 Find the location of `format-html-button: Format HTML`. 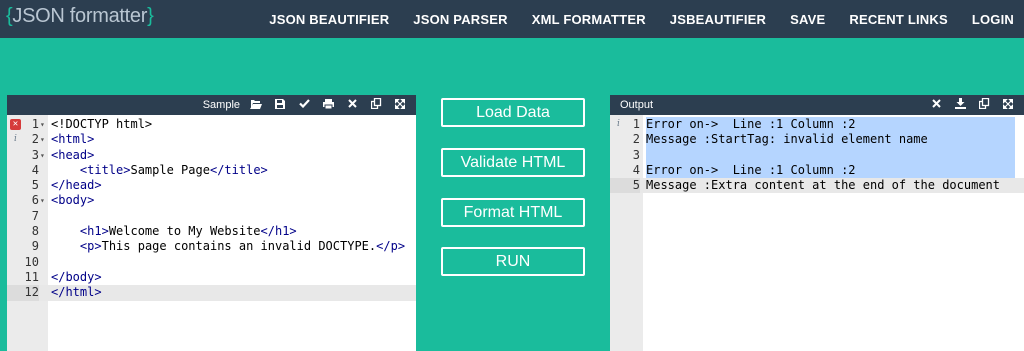

format-html-button: Format HTML is located at coordinates (513, 212).